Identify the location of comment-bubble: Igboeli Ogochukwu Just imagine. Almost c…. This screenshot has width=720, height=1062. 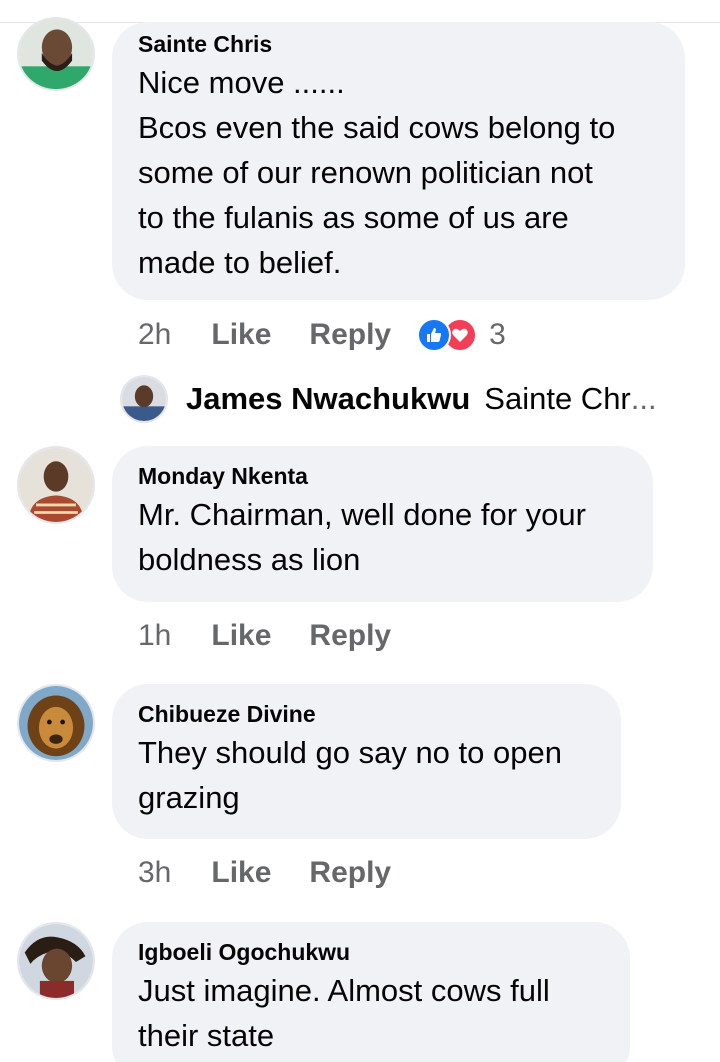
(371, 992).